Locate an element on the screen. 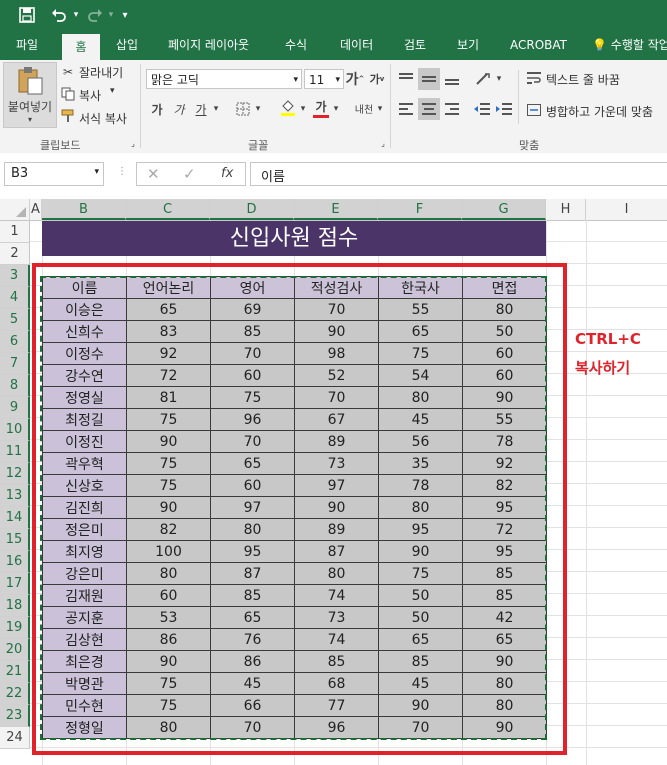 The height and width of the screenshot is (765, 667). insert-function-icon: fx is located at coordinates (227, 173).